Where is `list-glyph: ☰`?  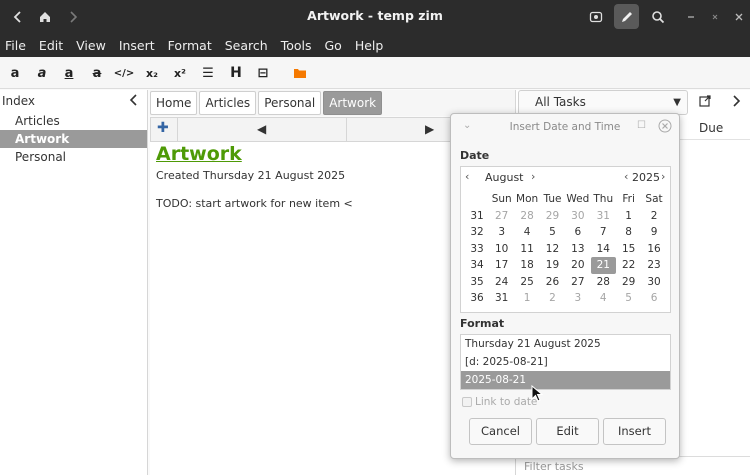
list-glyph: ☰ is located at coordinates (208, 73).